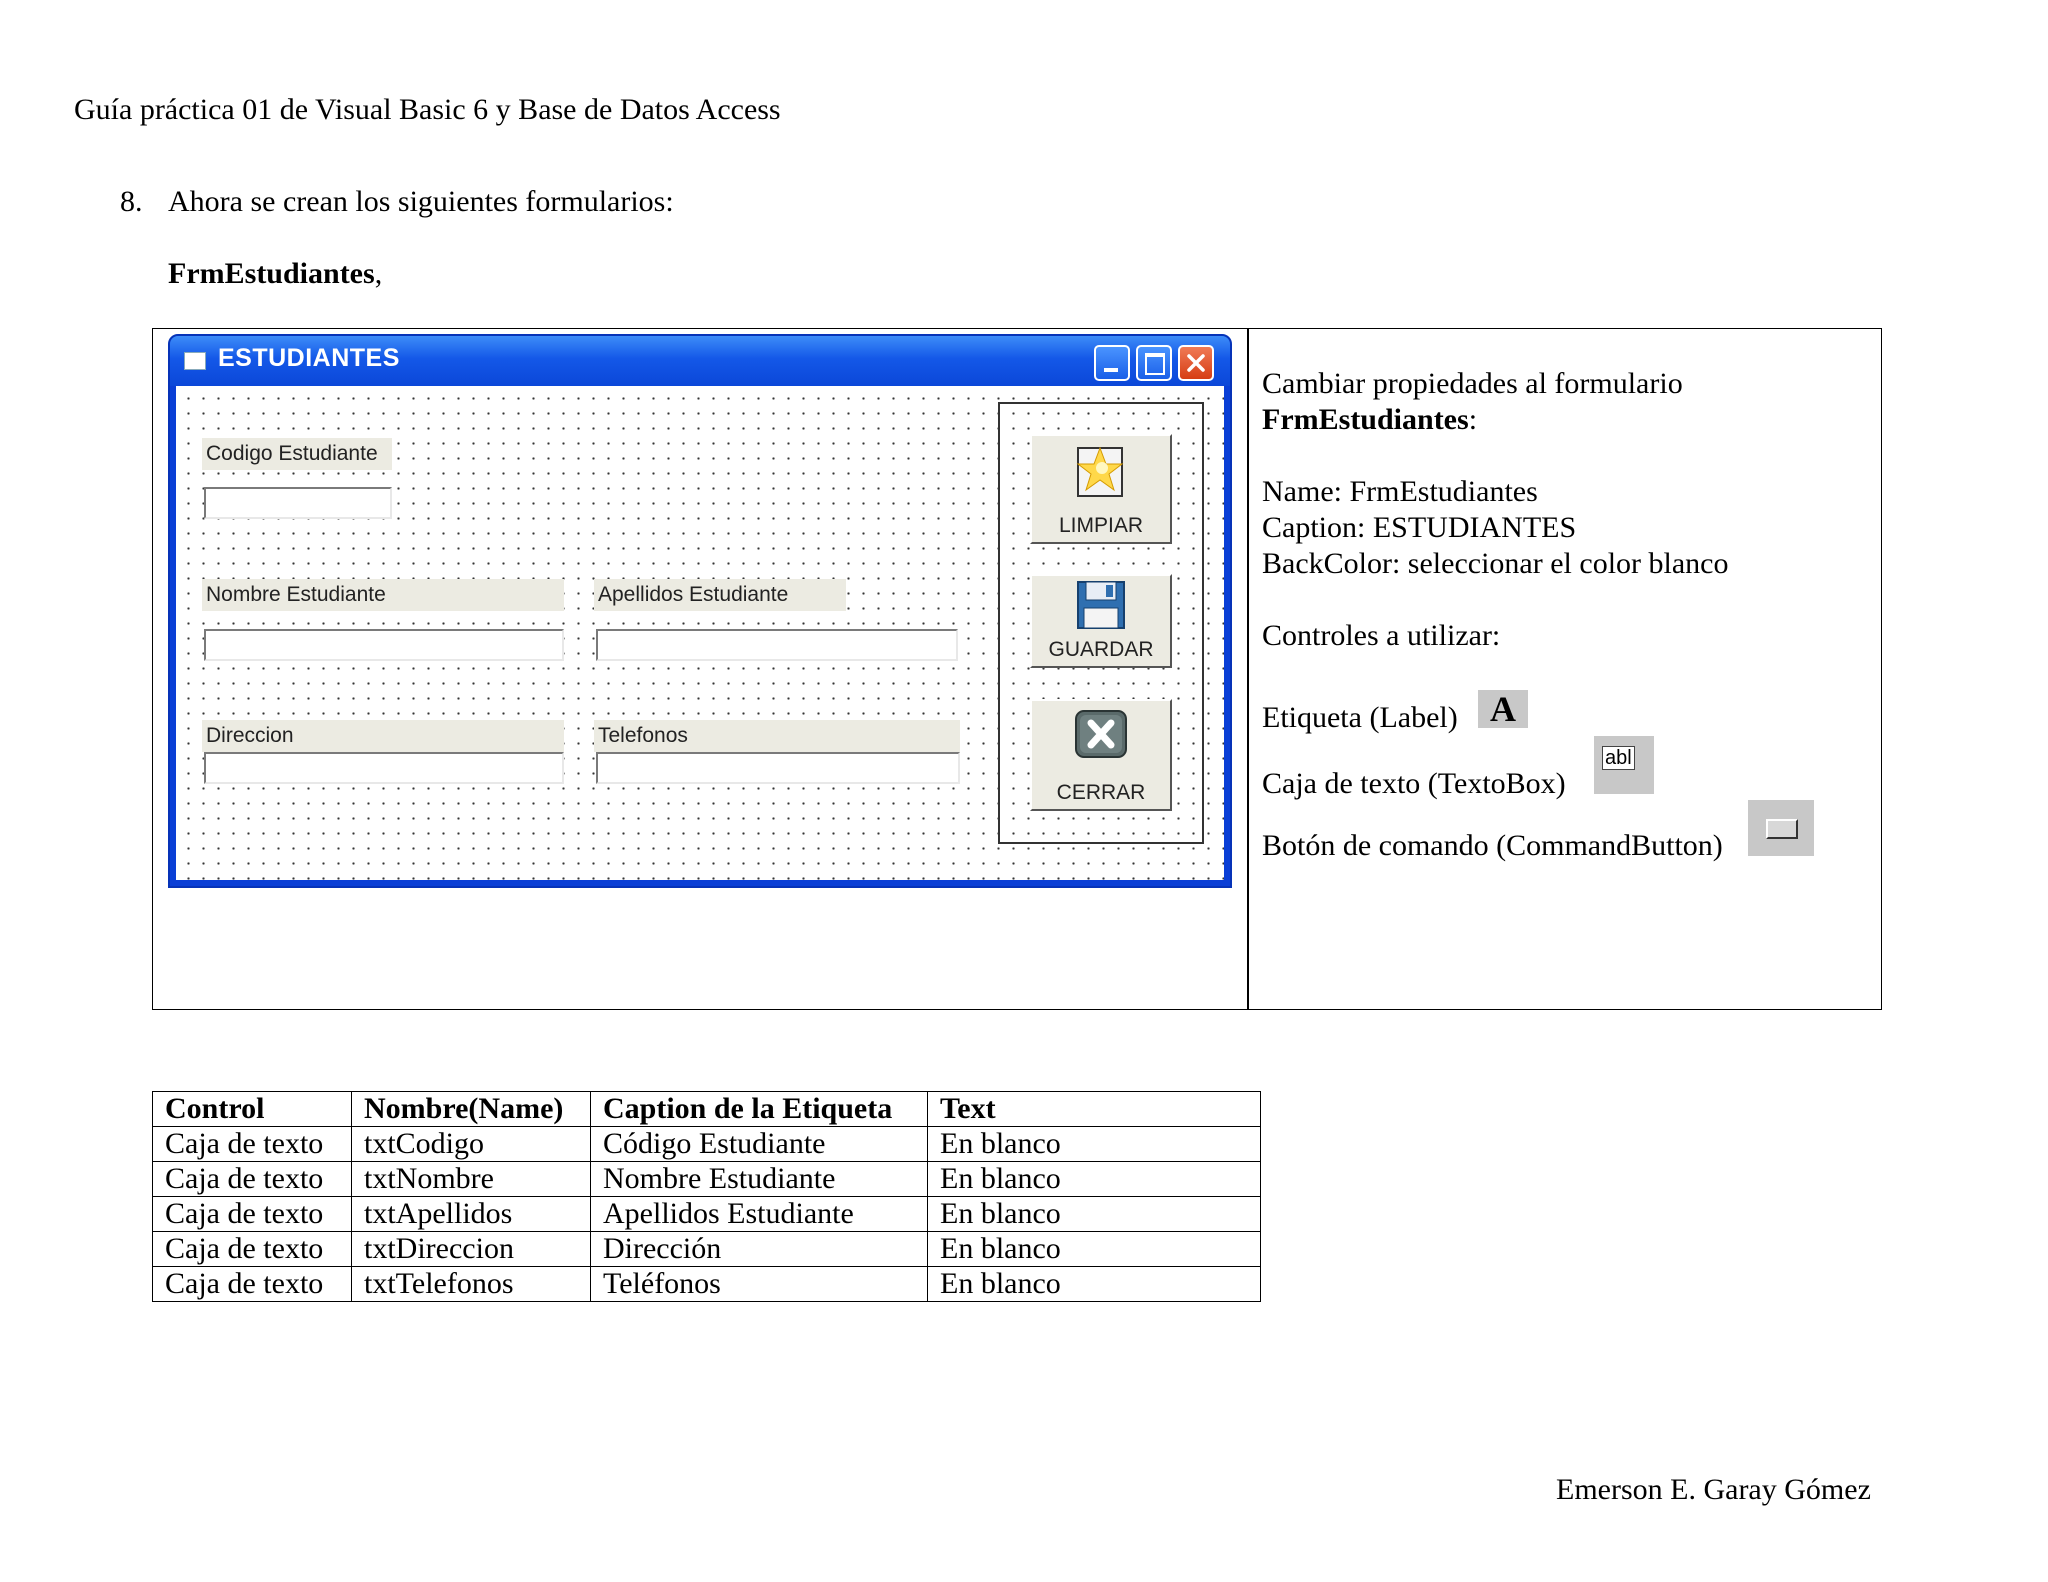  I want to click on label-apellidos: Apellidos Estudiante, so click(720, 595).